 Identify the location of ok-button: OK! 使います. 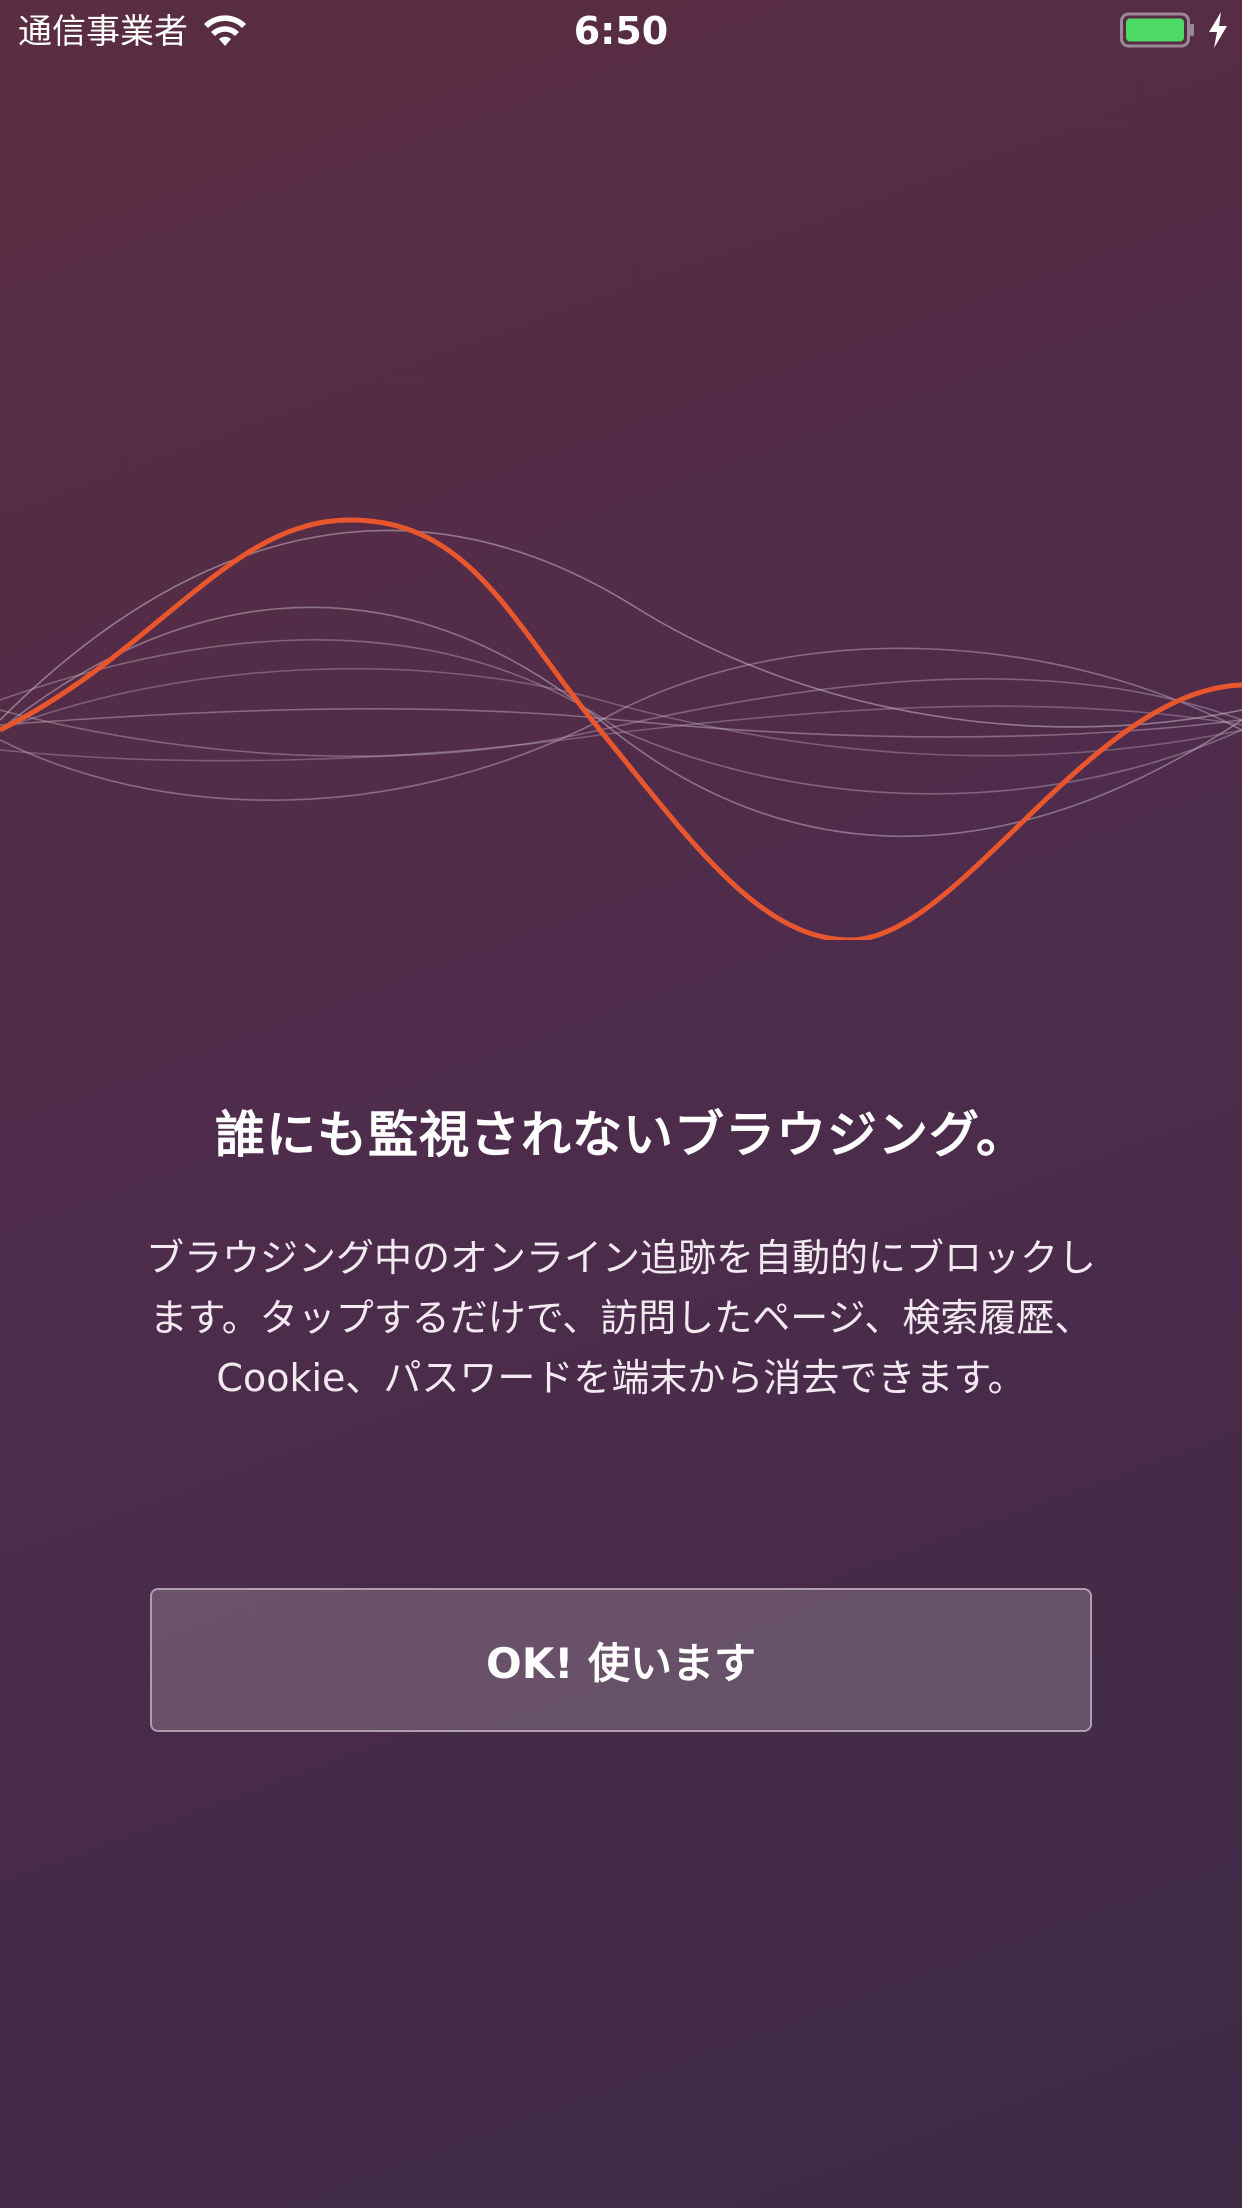
(621, 1660).